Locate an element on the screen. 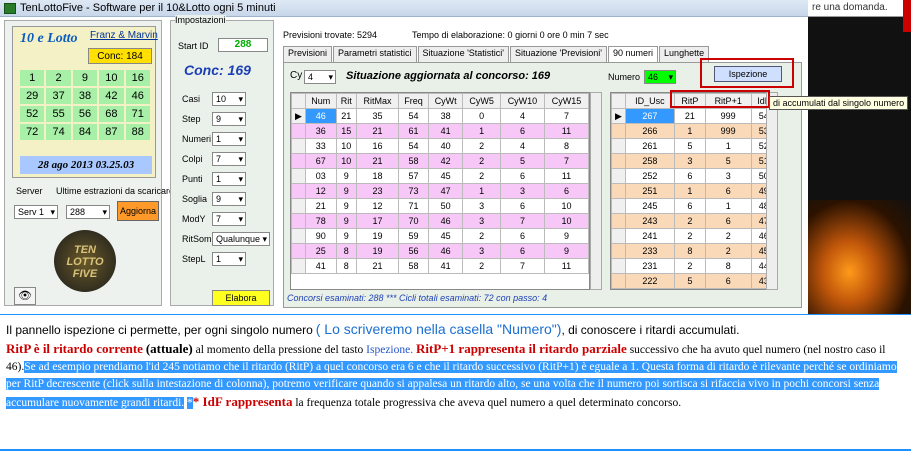 The image size is (911, 451). table-row: 25 8 19 56 46 3 6 9 is located at coordinates (440, 251).